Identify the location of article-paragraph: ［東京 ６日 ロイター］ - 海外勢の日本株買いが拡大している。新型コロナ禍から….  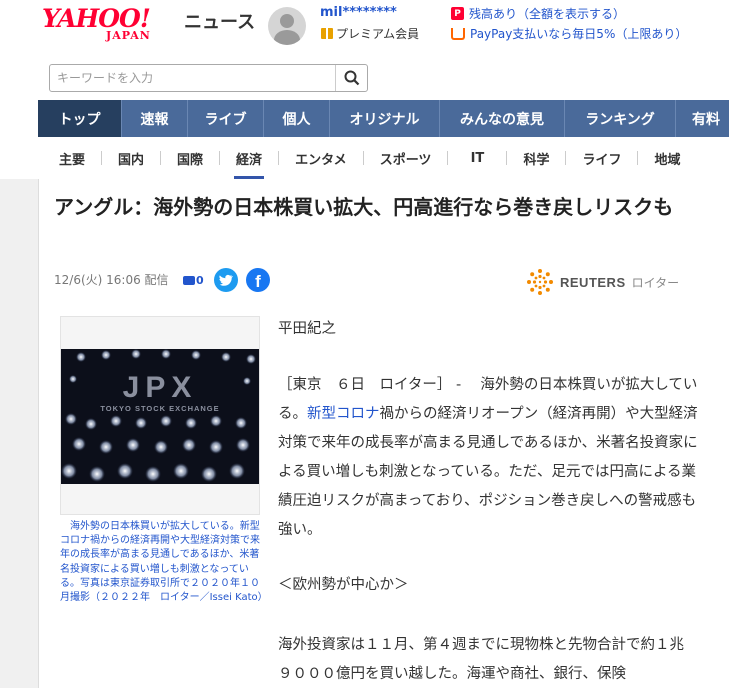
(488, 458).